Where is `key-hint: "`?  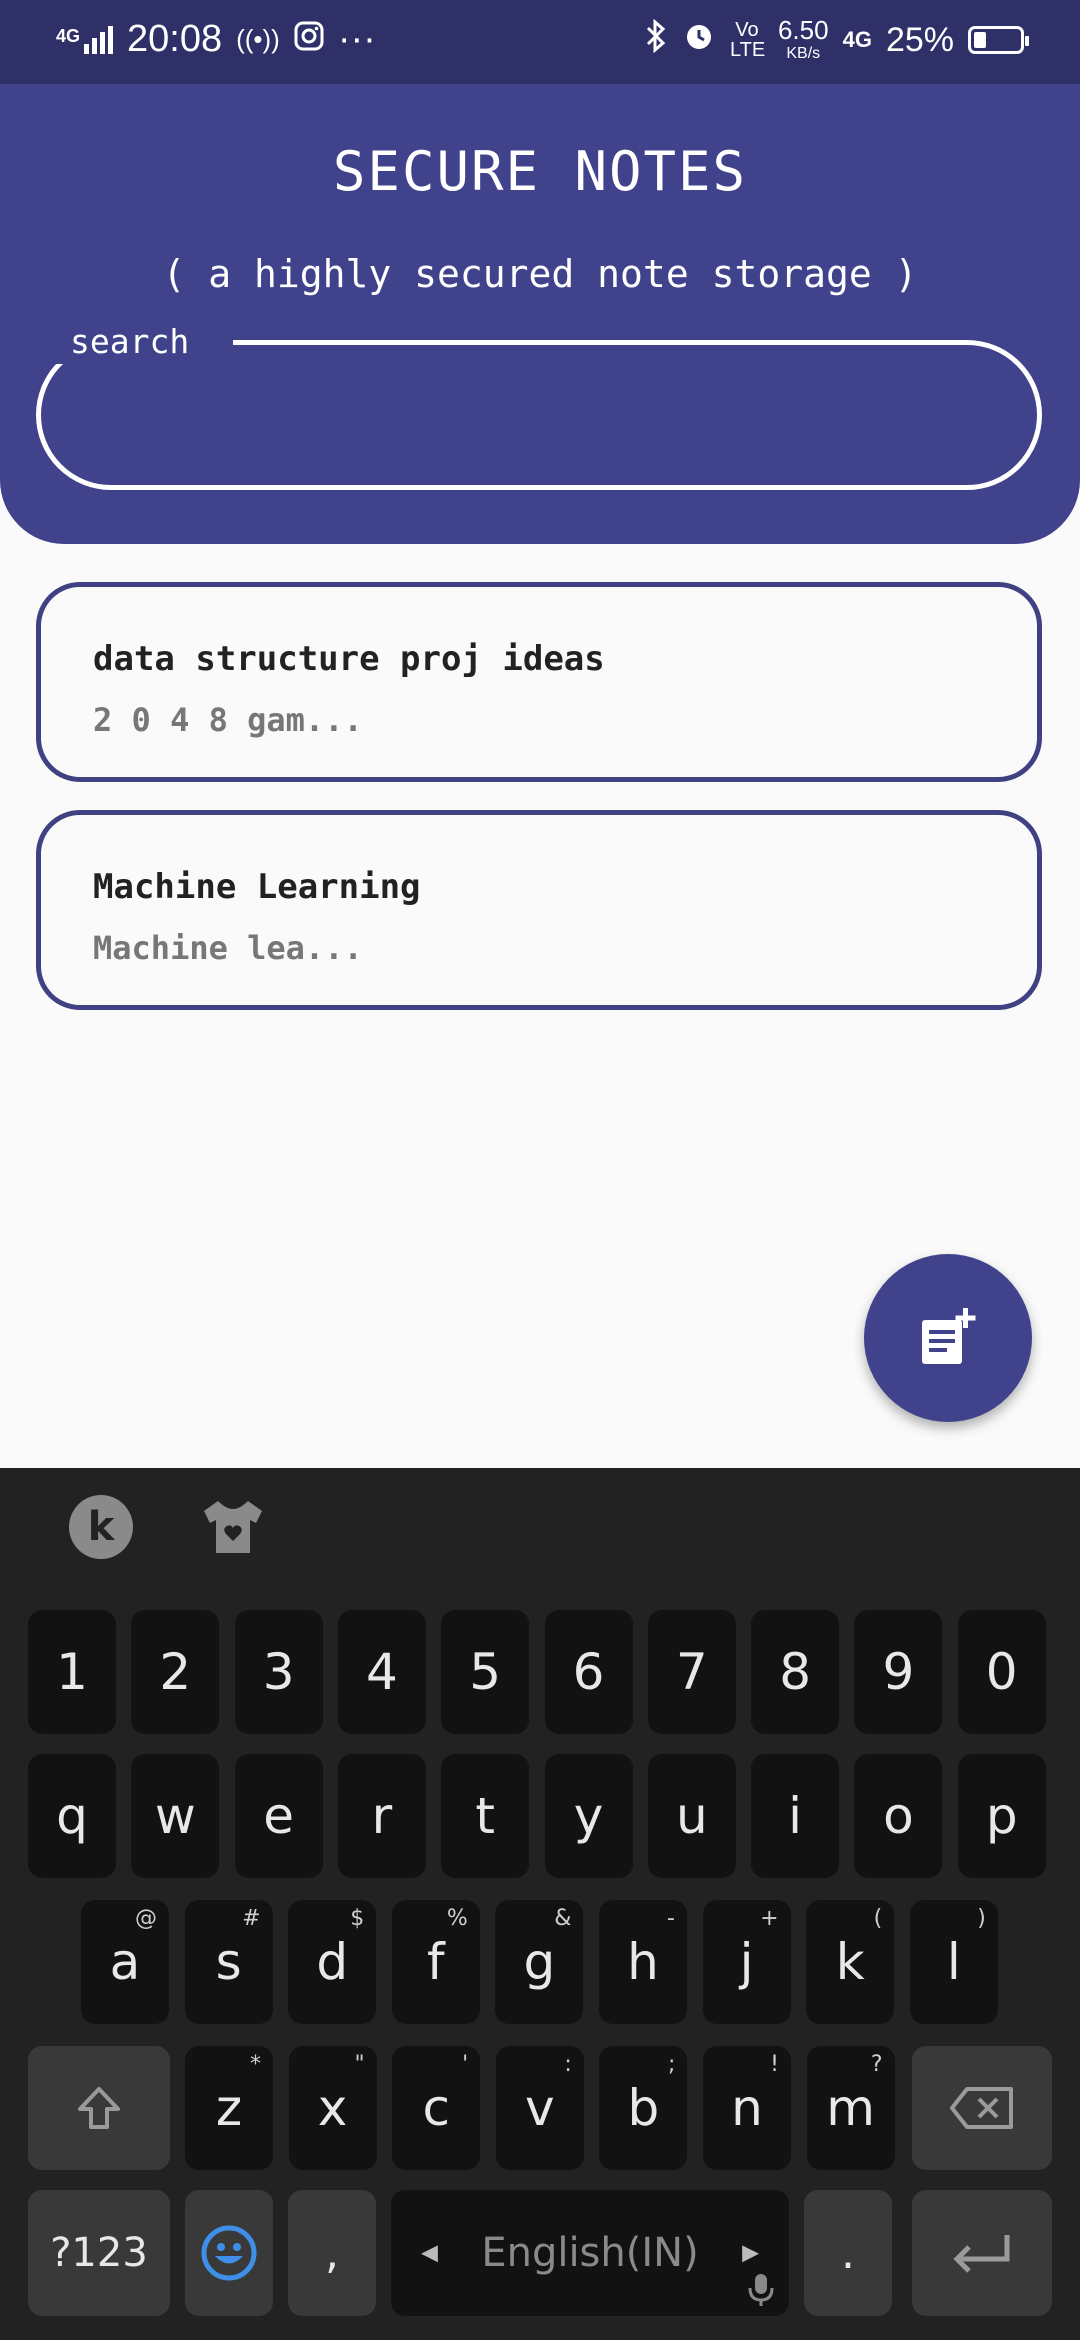 key-hint: " is located at coordinates (359, 2064).